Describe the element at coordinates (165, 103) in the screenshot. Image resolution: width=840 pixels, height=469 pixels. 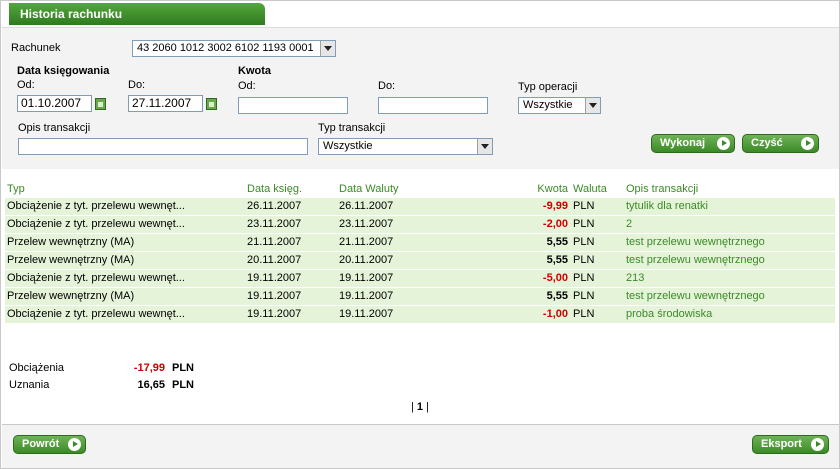
I see `date-to-input: 27.11.2007` at that location.